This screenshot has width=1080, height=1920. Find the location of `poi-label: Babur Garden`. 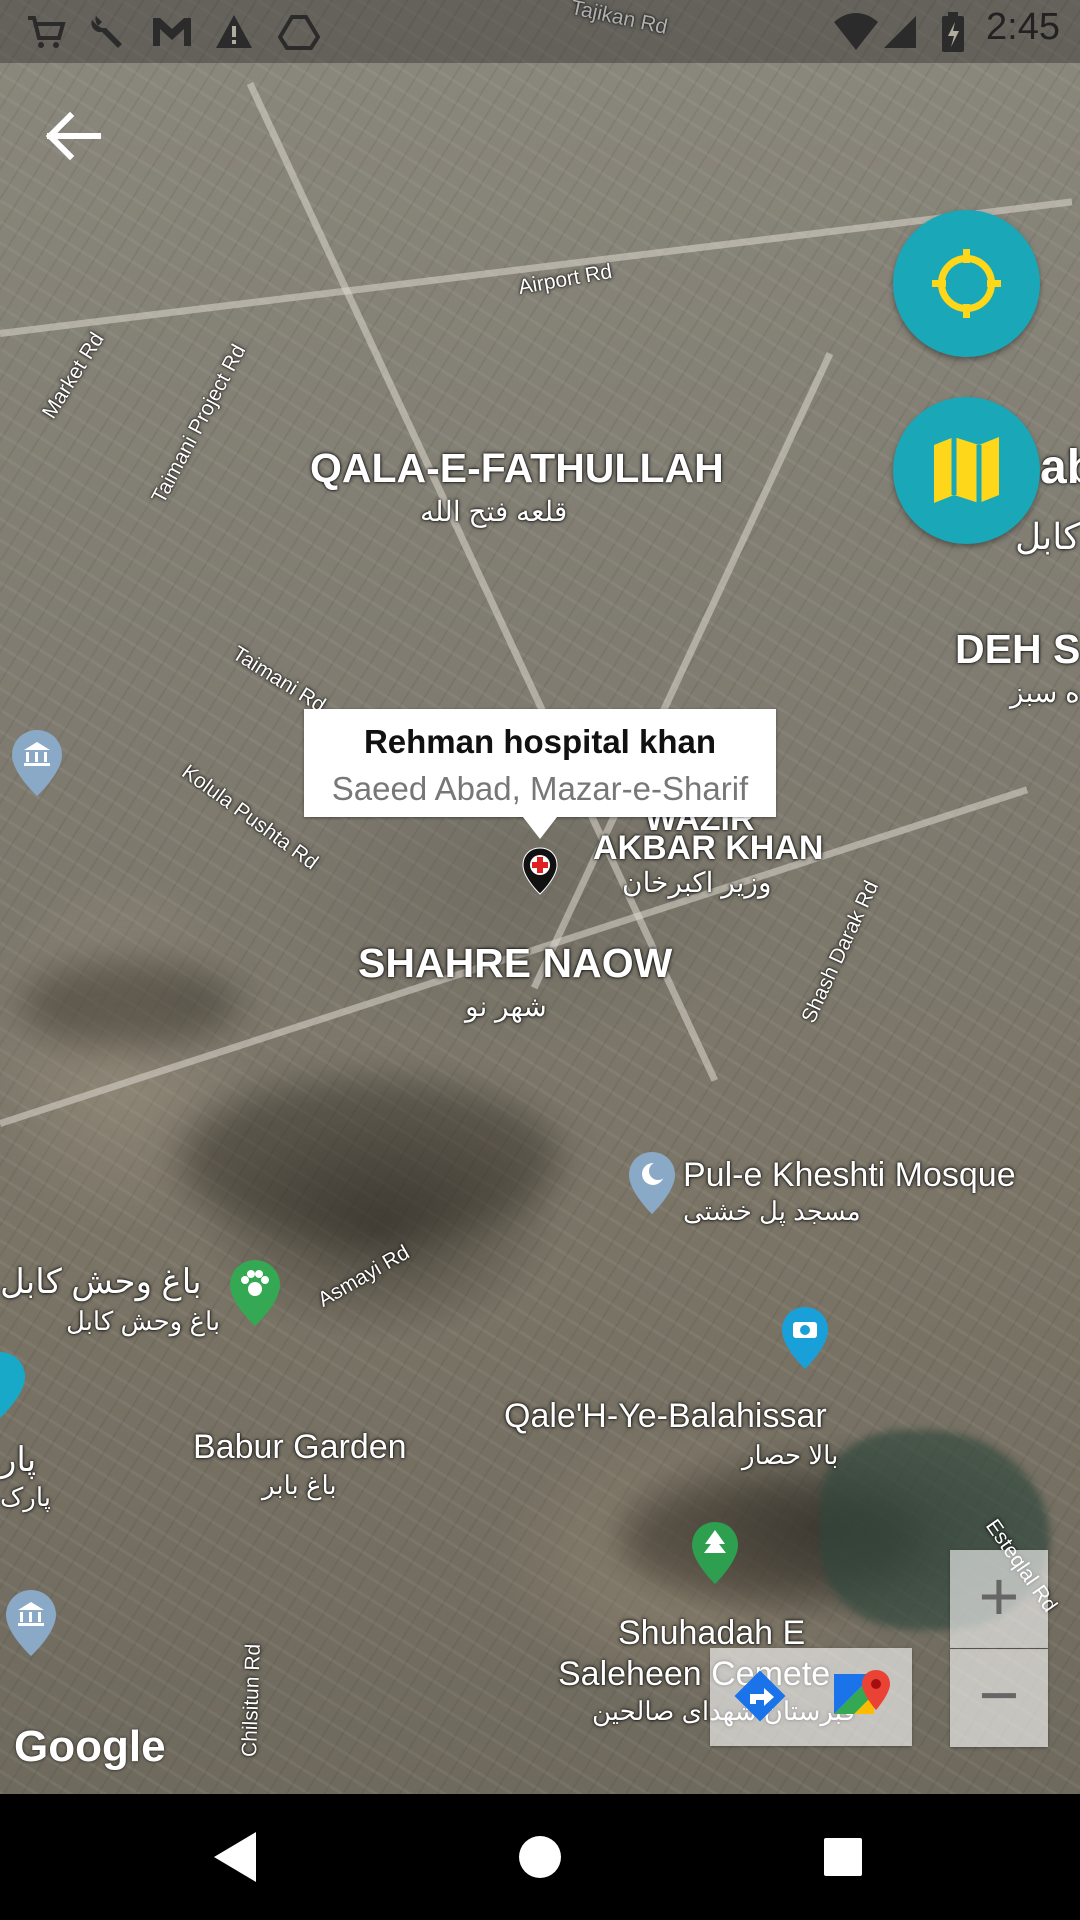

poi-label: Babur Garden is located at coordinates (300, 1447).